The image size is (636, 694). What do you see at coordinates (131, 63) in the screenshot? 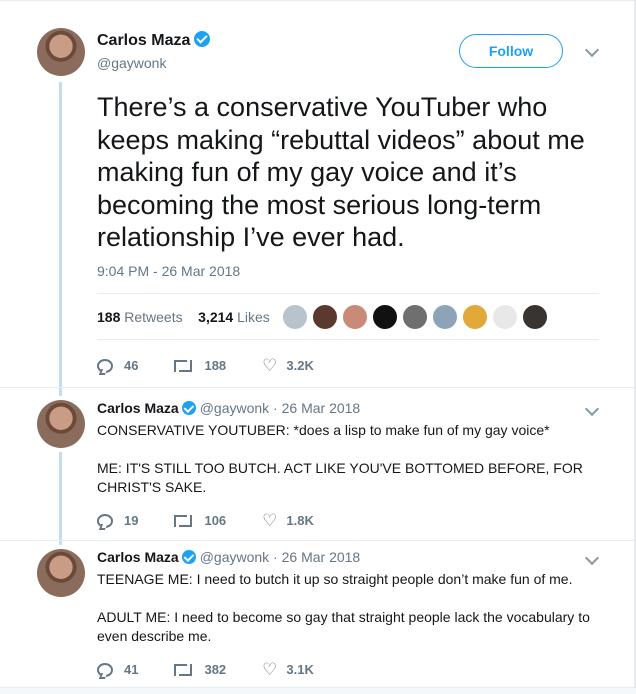
I see `author-handle: @gaywonk` at bounding box center [131, 63].